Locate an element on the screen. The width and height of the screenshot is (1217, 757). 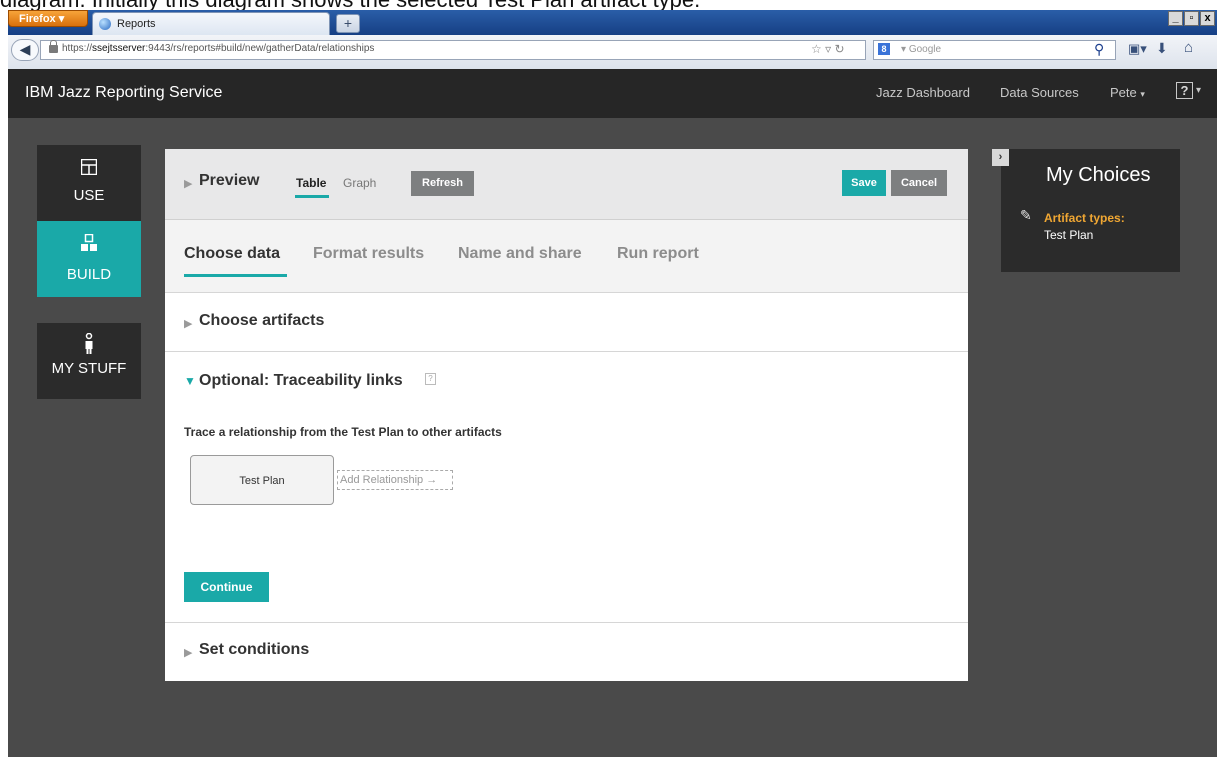
nav-my-stuff: MY STUFF is located at coordinates (89, 361).